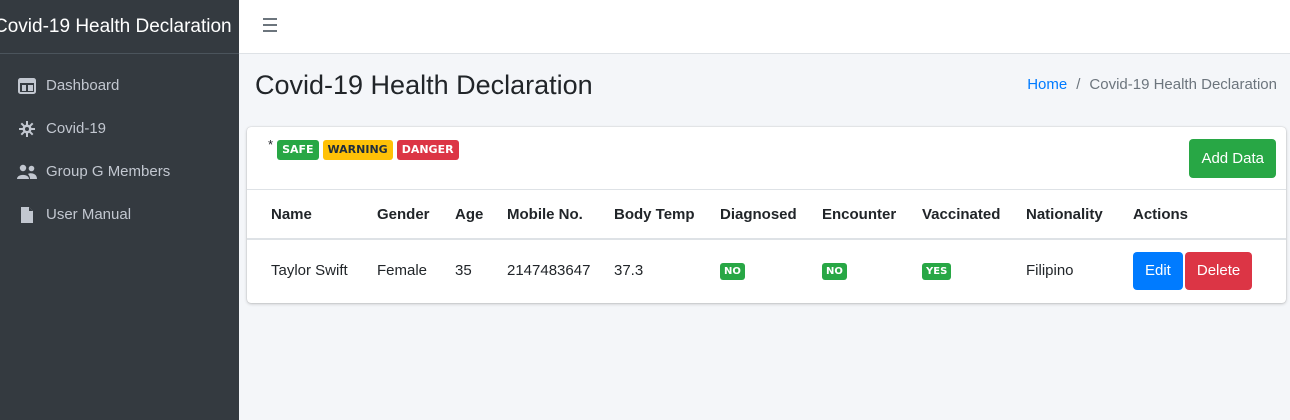  Describe the element at coordinates (1079, 215) in the screenshot. I see `column-header-nationality: Nationality` at that location.